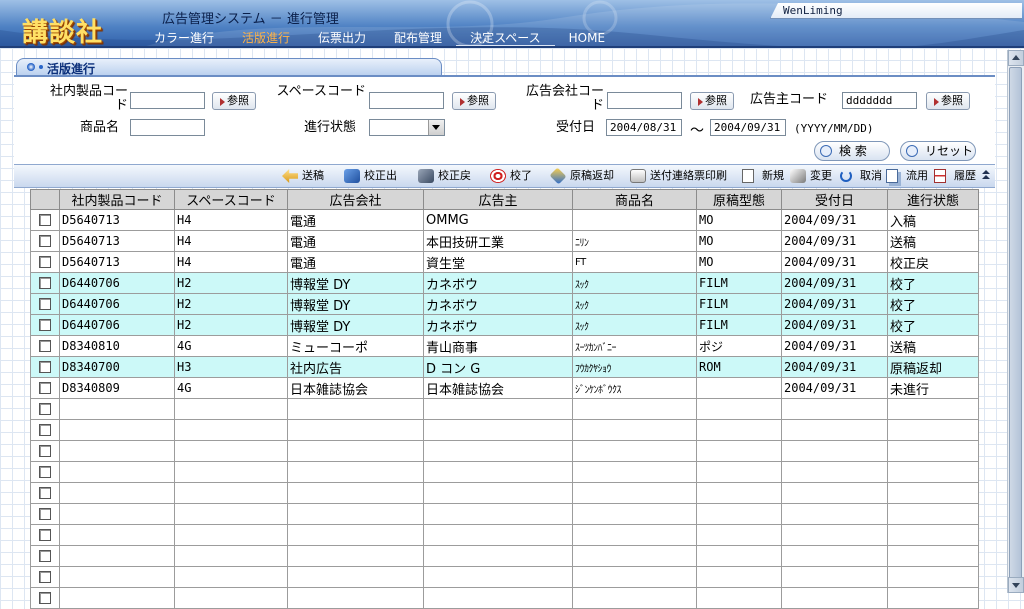 This screenshot has height=609, width=1024. Describe the element at coordinates (184, 38) in the screenshot. I see `nav-color-progress: カラー進行` at that location.